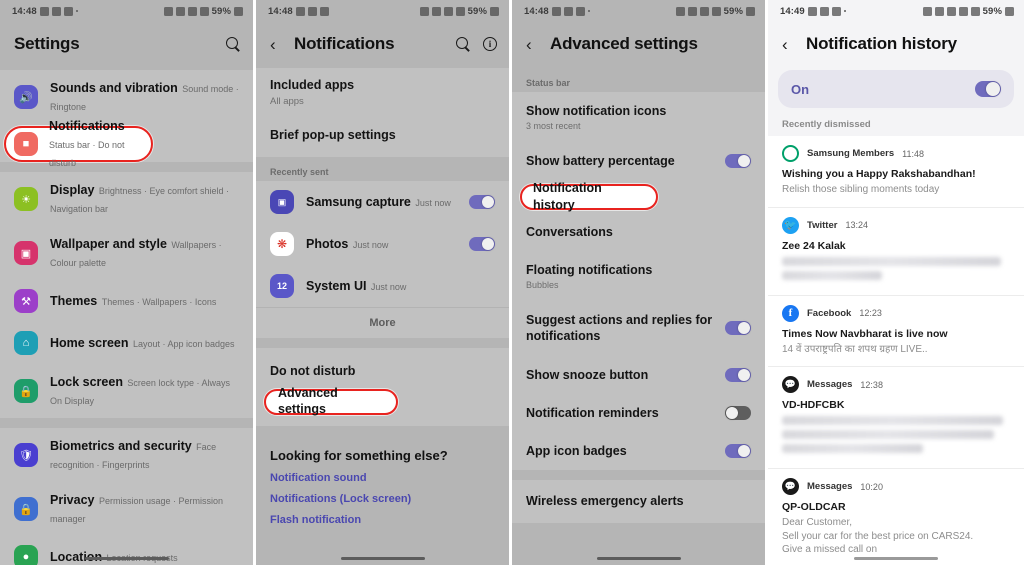  I want to click on snooze-button-toggle, so click(738, 374).